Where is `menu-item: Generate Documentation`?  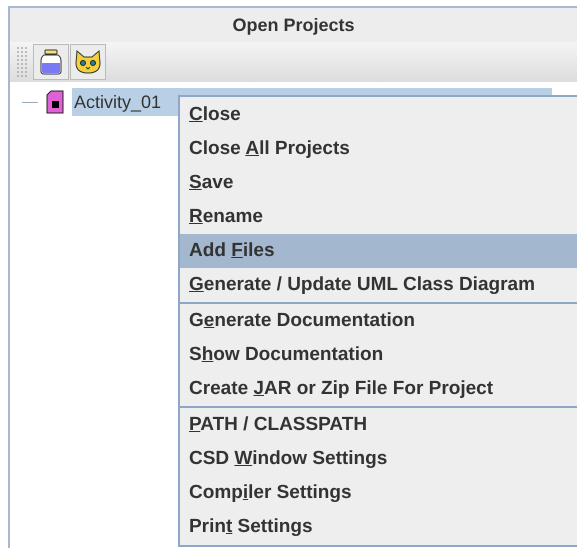
menu-item: Generate Documentation is located at coordinates (378, 321).